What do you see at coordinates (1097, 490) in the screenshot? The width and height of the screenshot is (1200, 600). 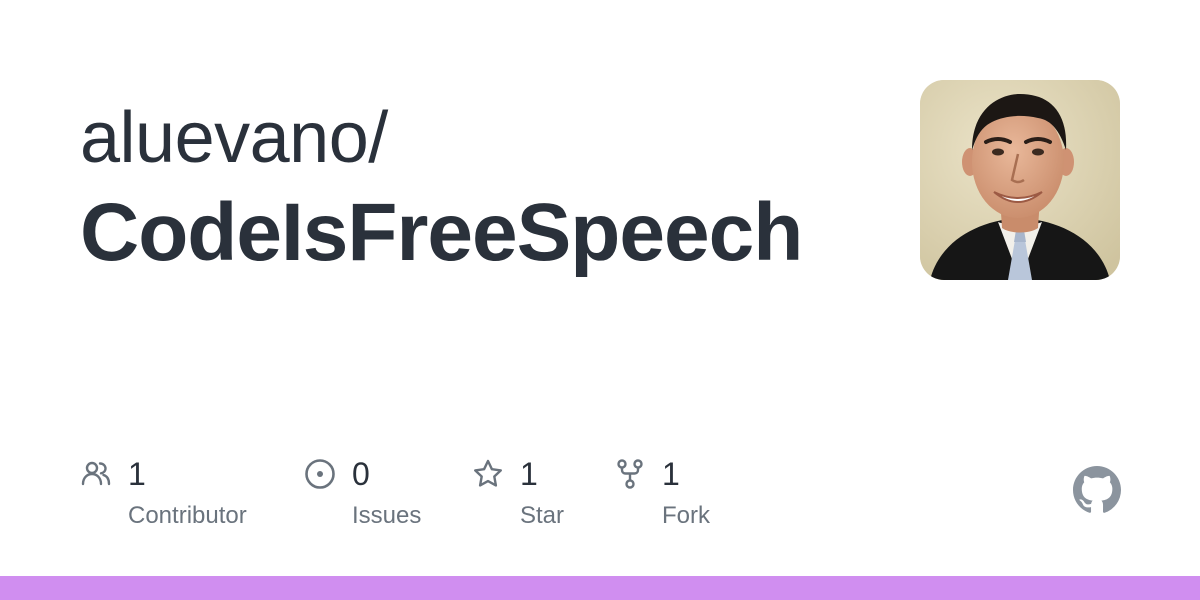 I see `github-logo-icon` at bounding box center [1097, 490].